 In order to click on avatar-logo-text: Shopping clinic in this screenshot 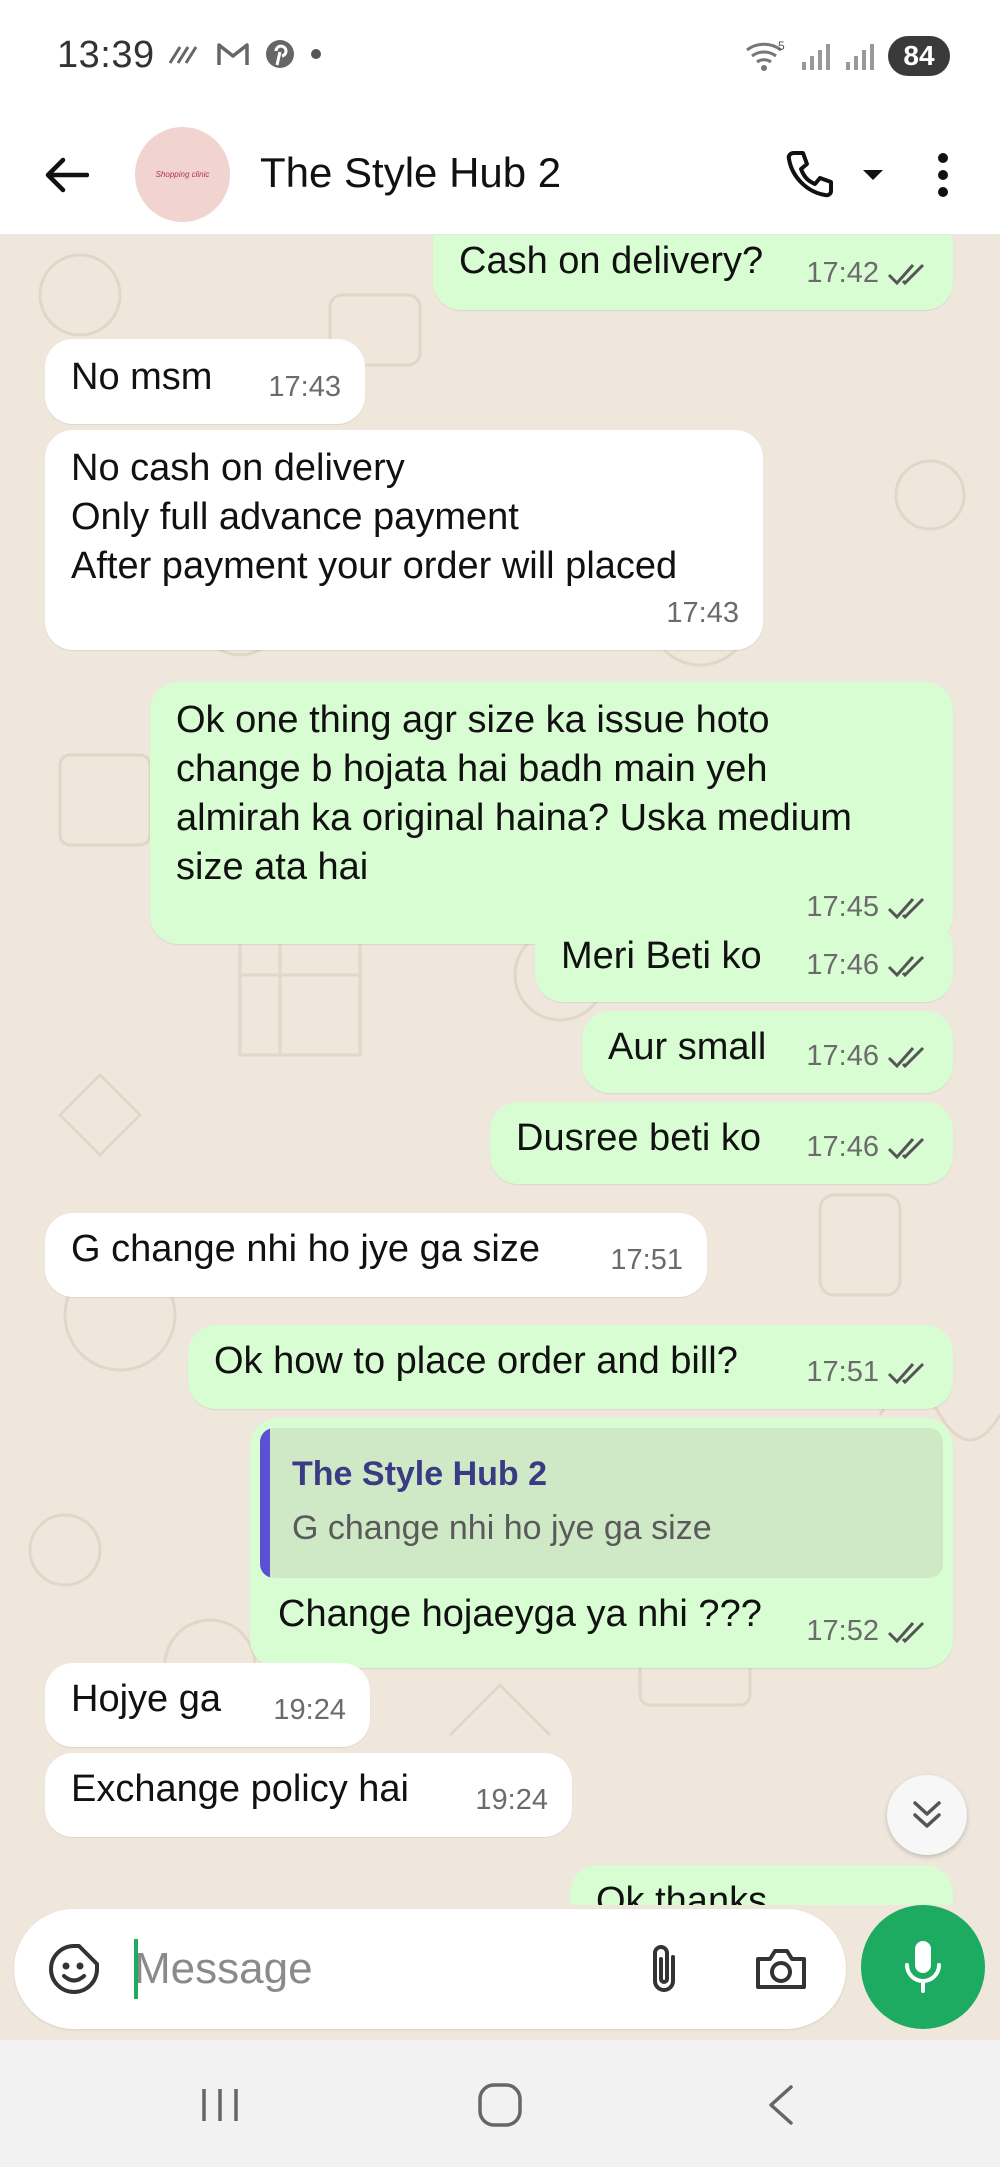, I will do `click(182, 174)`.